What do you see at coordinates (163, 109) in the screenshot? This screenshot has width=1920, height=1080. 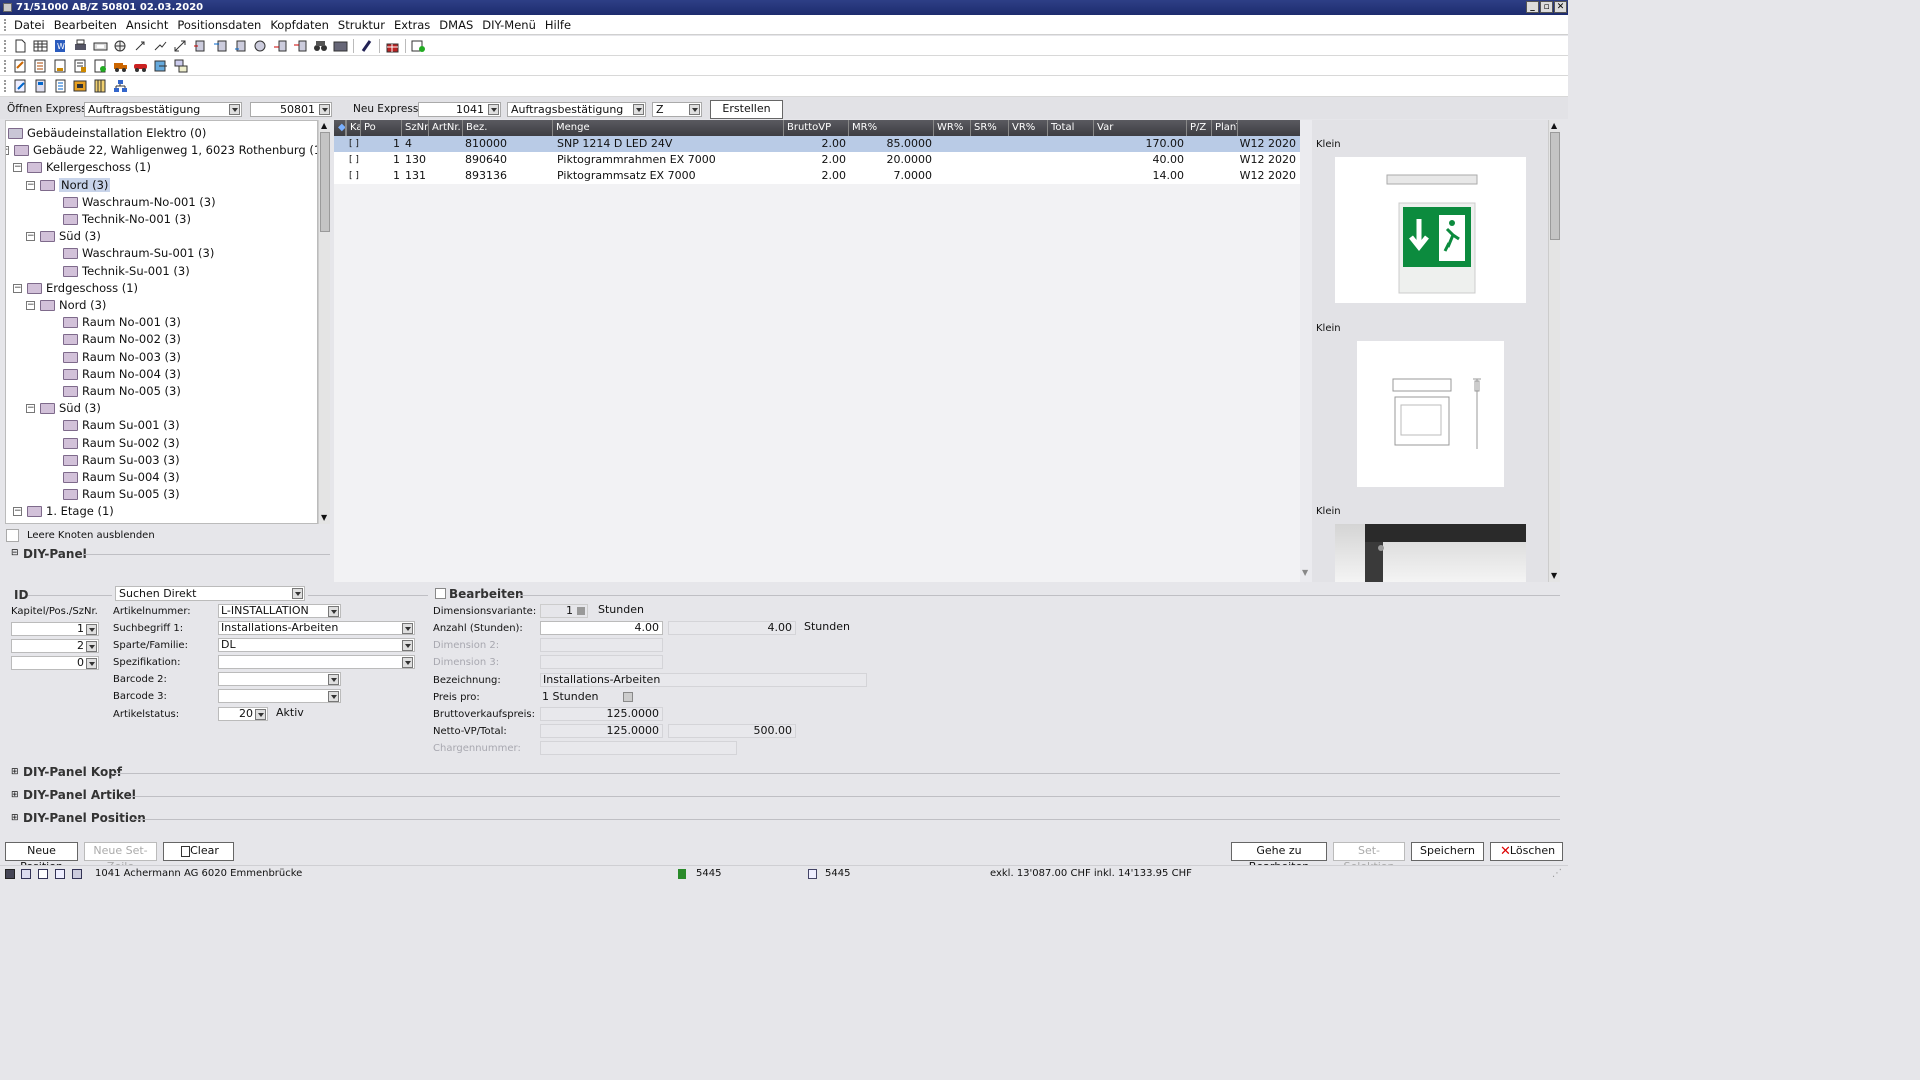 I see `oeffnen-type-select: Auftragsbestätigung` at bounding box center [163, 109].